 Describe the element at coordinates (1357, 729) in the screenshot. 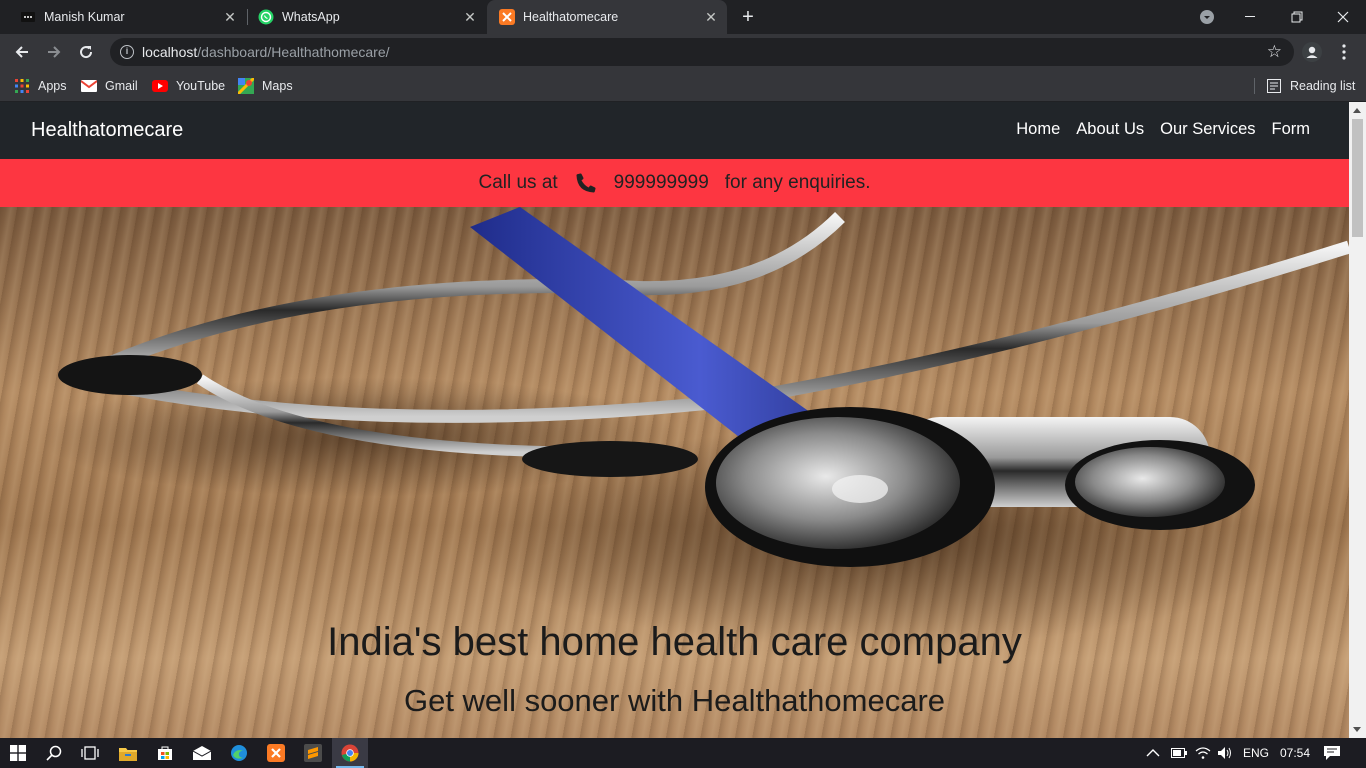

I see `scroll-down-arrow-icon` at that location.